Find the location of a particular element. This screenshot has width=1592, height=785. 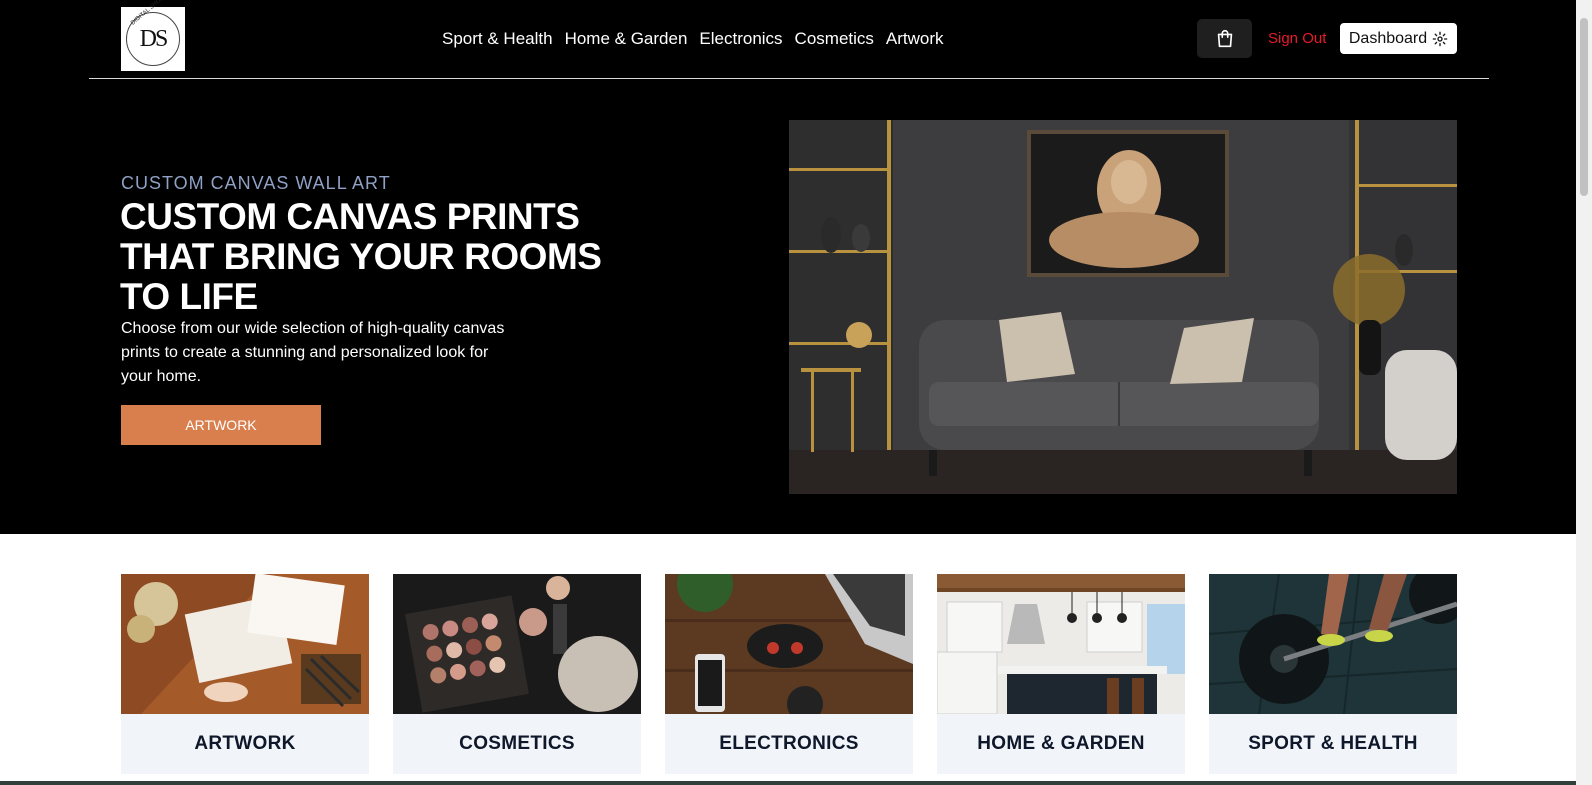

sign-out-link: Sign Out is located at coordinates (1297, 38).